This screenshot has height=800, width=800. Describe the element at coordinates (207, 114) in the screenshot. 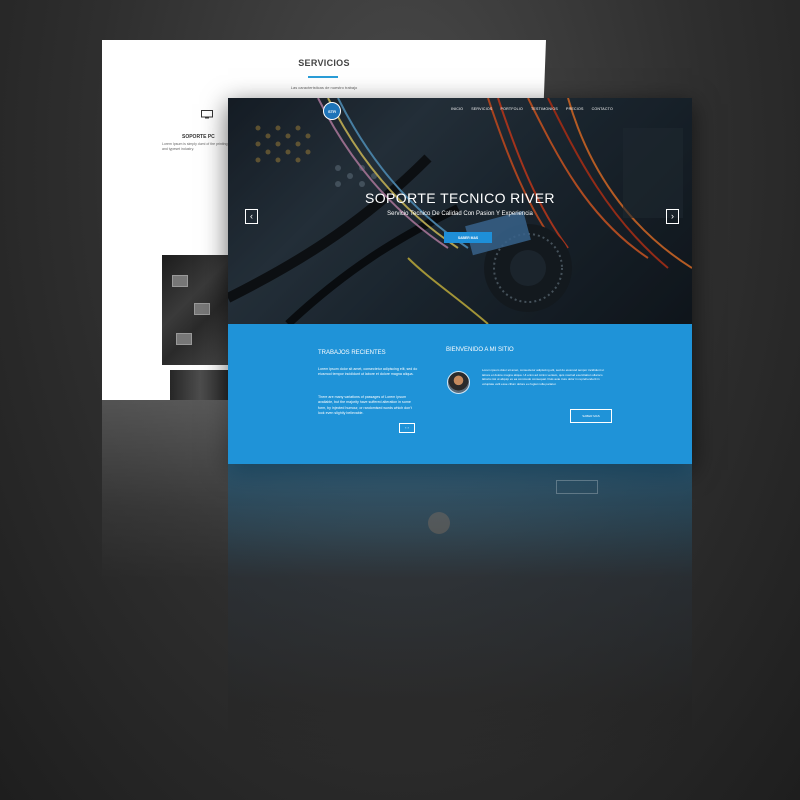

I see `monitor-icon` at that location.